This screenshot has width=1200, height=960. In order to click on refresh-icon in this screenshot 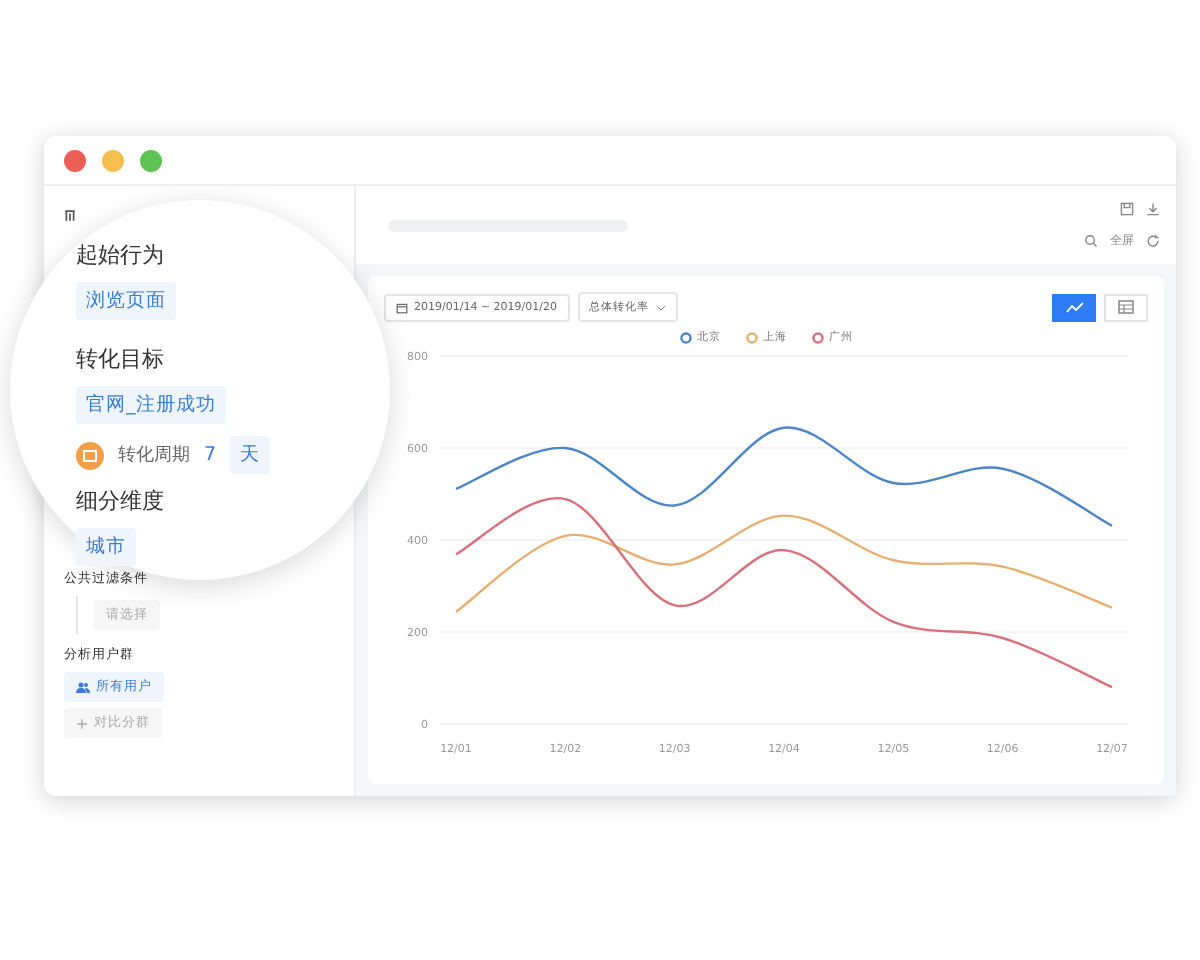, I will do `click(1153, 240)`.